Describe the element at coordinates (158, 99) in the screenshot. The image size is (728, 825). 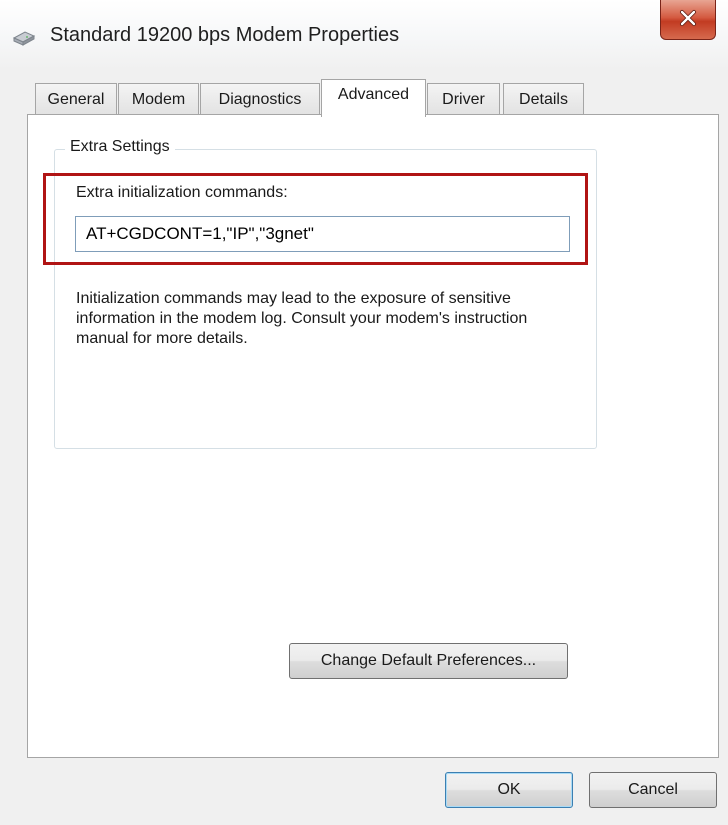
I see `tab-modem: Modem` at that location.